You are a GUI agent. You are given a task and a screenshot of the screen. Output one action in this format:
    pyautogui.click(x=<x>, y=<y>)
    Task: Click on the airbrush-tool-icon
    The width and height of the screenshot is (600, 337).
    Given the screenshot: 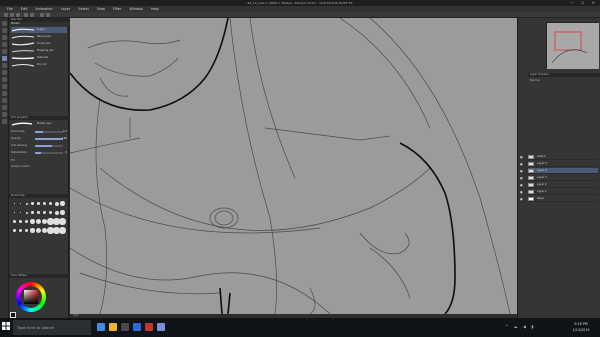 What is the action you would take?
    pyautogui.click(x=4, y=79)
    